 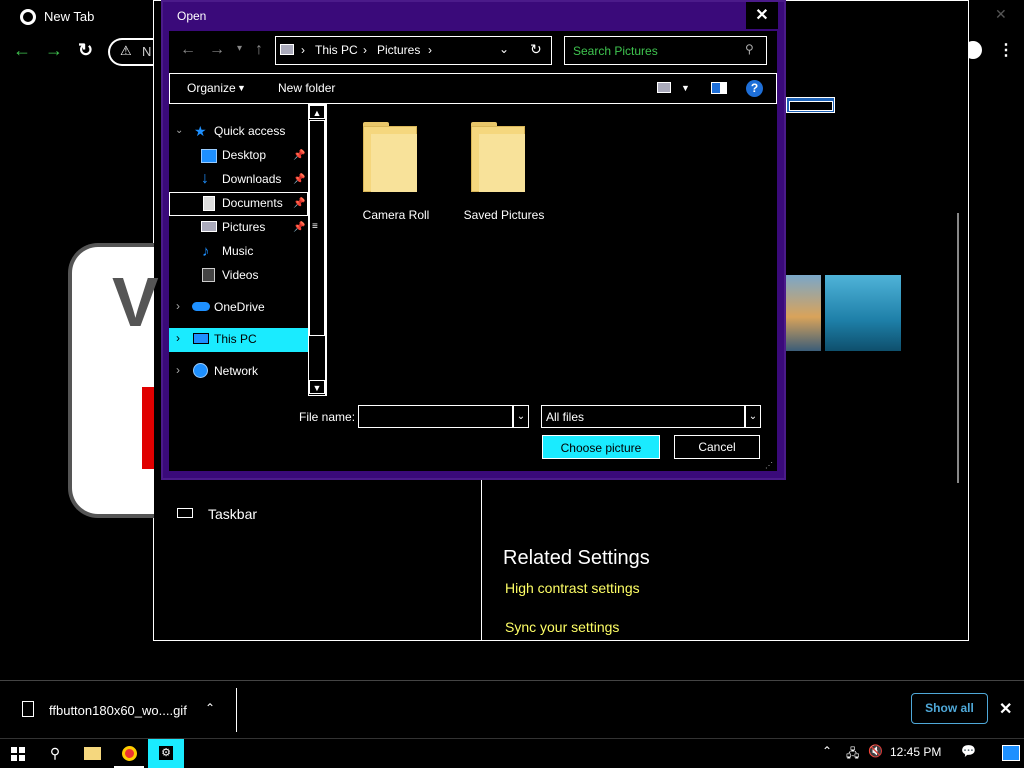 I want to click on omnibox-text: N, so click(x=146, y=51).